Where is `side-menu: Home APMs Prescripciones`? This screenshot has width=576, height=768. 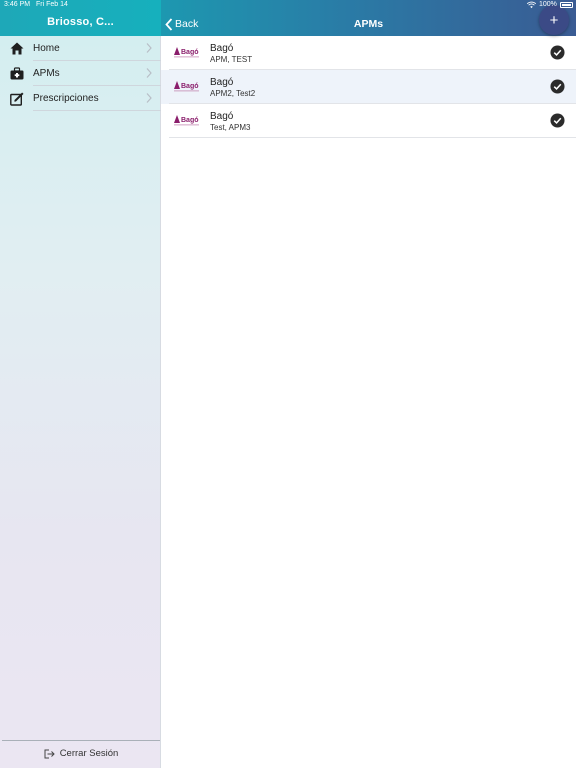 side-menu: Home APMs Prescripciones is located at coordinates (80, 73).